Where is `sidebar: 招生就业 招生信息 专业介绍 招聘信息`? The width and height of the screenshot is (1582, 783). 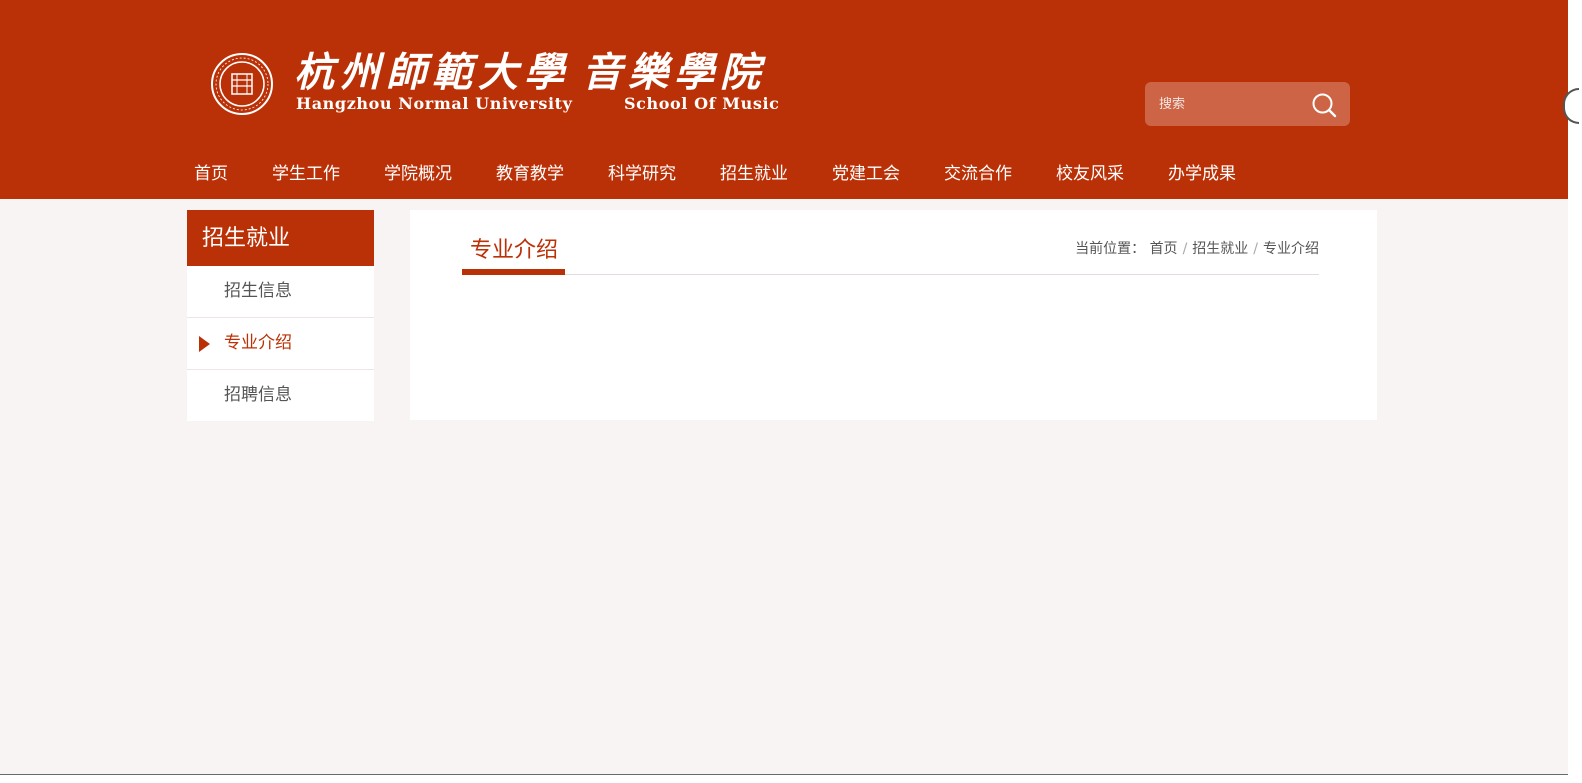
sidebar: 招生就业 招生信息 专业介绍 招聘信息 is located at coordinates (280, 315).